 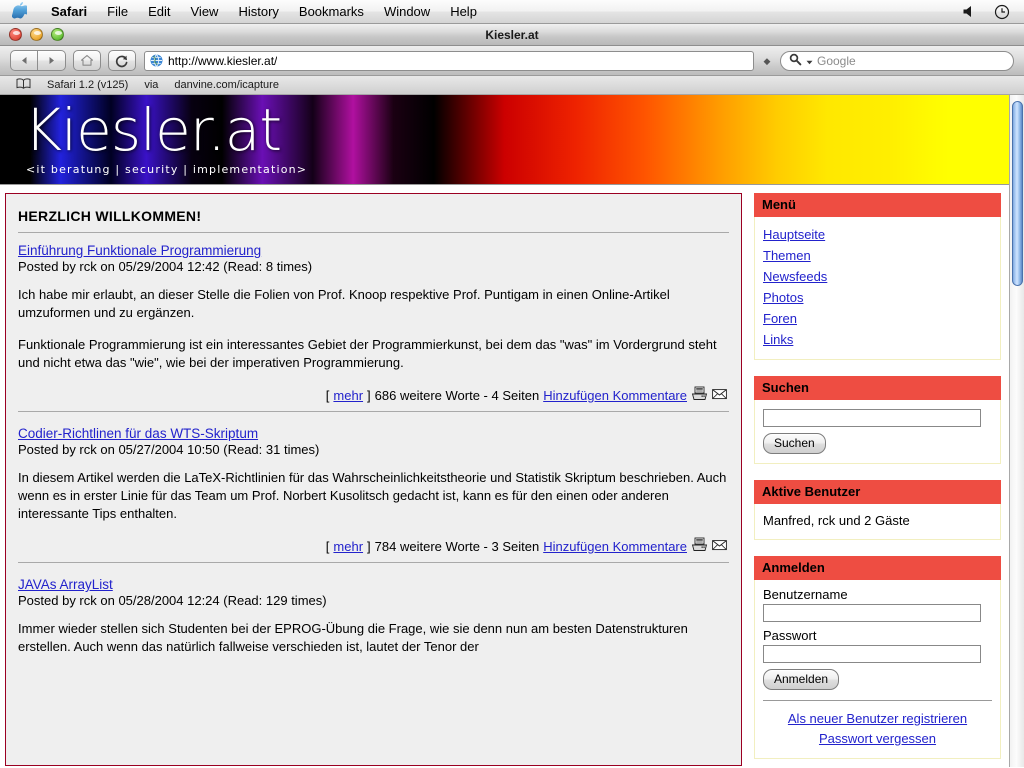 What do you see at coordinates (407, 11) in the screenshot?
I see `menubar-item-window: Window` at bounding box center [407, 11].